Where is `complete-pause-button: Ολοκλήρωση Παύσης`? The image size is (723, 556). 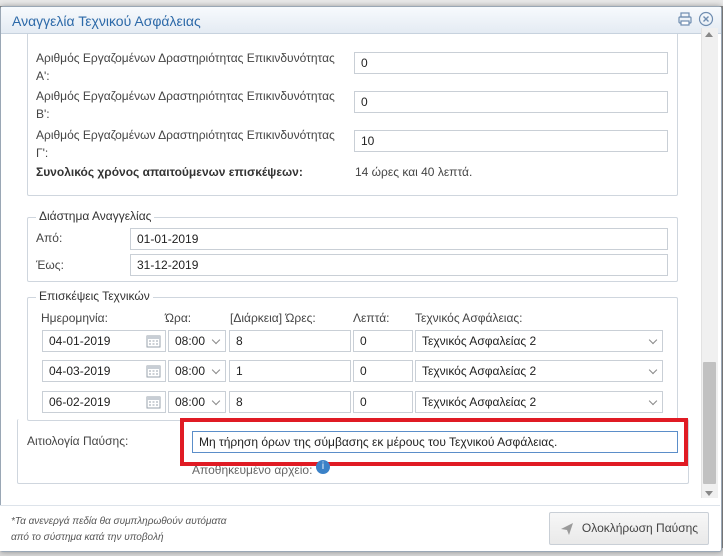
complete-pause-button: Ολοκλήρωση Παύσης is located at coordinates (629, 528).